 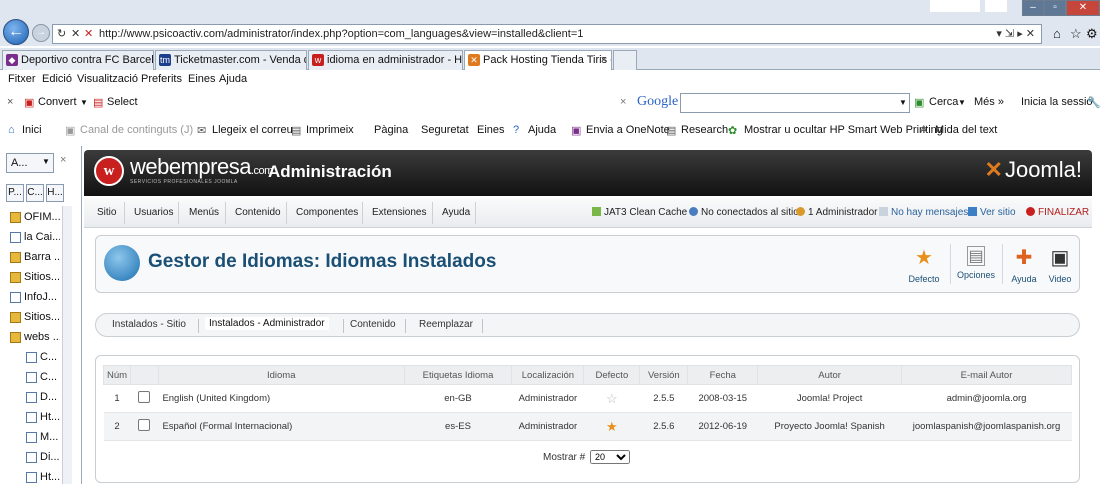 I want to click on cmd-correu: Llegeix el correu, so click(x=252, y=130).